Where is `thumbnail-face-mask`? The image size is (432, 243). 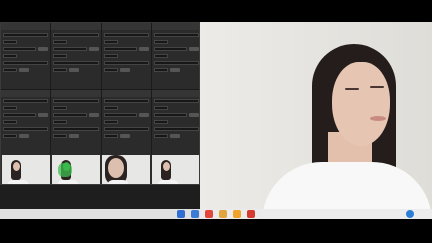 thumbnail-face-mask is located at coordinates (76, 169).